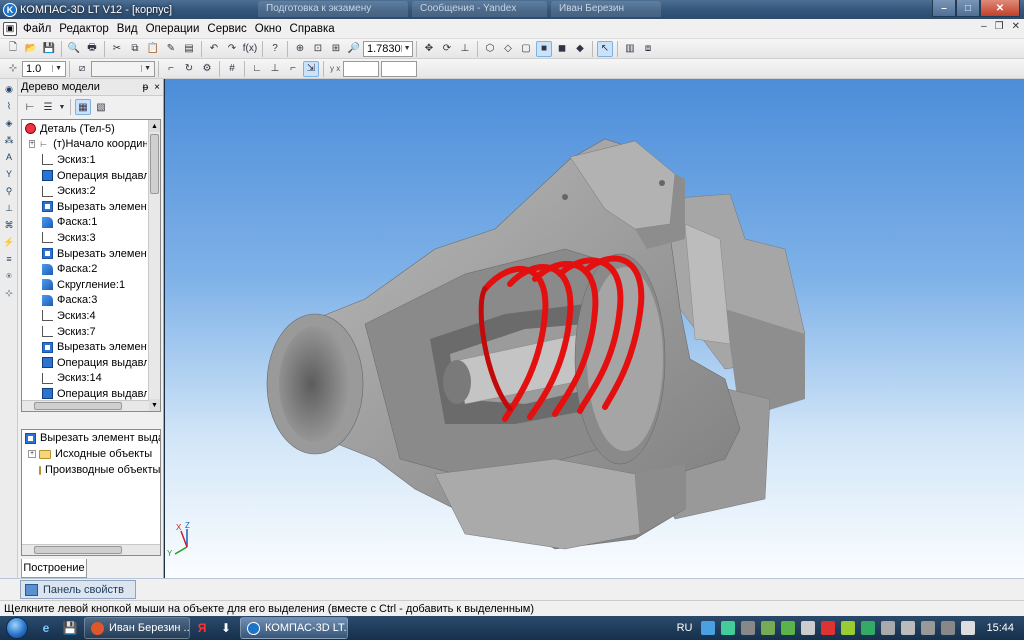 The height and width of the screenshot is (640, 1024). I want to click on library-icon: ▤, so click(189, 49).